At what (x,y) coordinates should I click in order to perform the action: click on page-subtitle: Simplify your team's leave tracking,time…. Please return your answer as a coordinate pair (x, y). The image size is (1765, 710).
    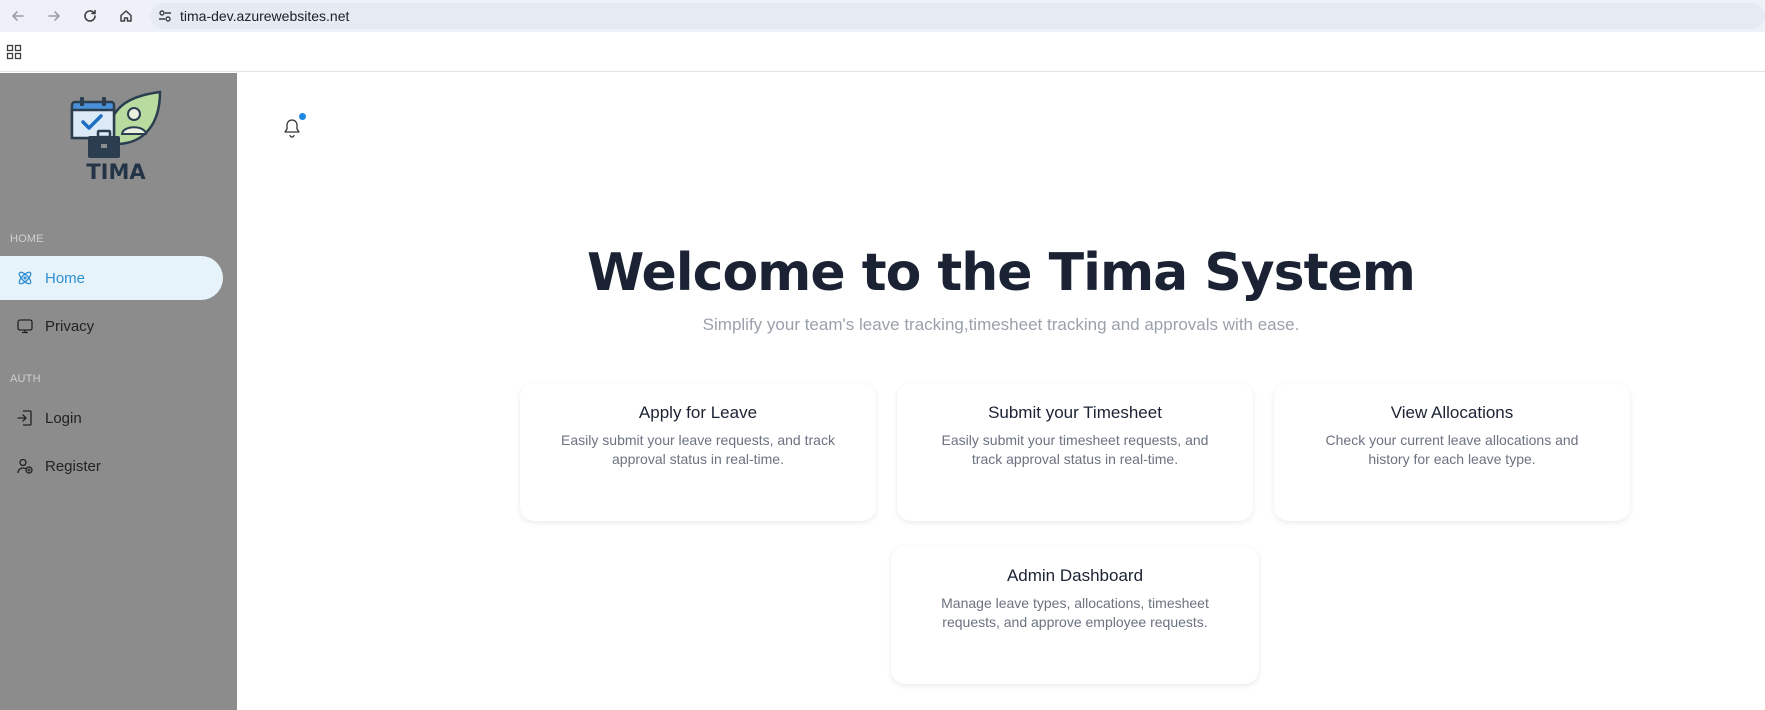
    Looking at the image, I should click on (1001, 324).